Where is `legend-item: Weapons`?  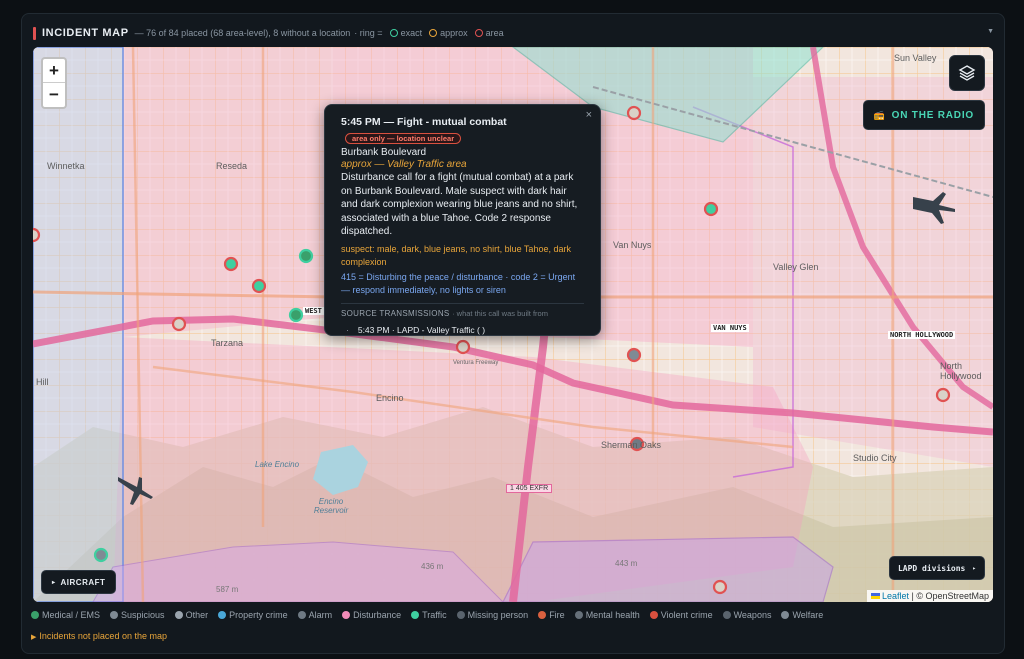
legend-item: Weapons is located at coordinates (747, 615).